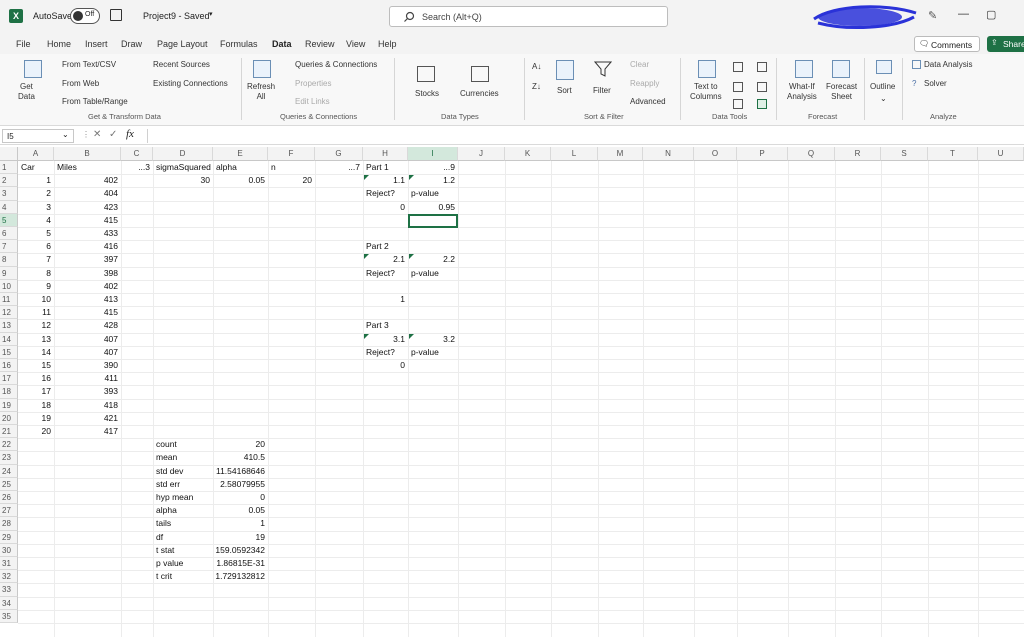 The image size is (1024, 637). Describe the element at coordinates (97, 134) in the screenshot. I see `cancel-icon: ✕` at that location.